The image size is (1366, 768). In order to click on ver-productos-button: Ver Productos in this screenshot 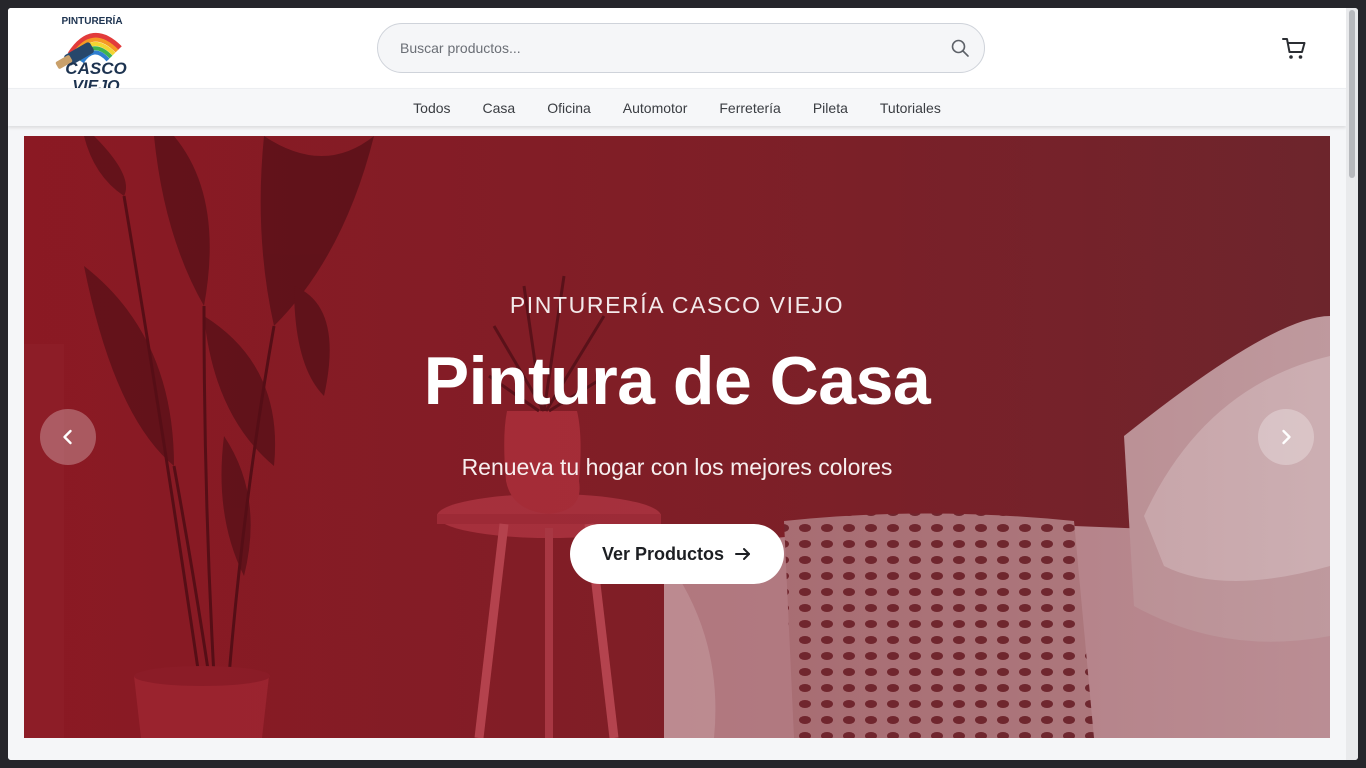, I will do `click(677, 554)`.